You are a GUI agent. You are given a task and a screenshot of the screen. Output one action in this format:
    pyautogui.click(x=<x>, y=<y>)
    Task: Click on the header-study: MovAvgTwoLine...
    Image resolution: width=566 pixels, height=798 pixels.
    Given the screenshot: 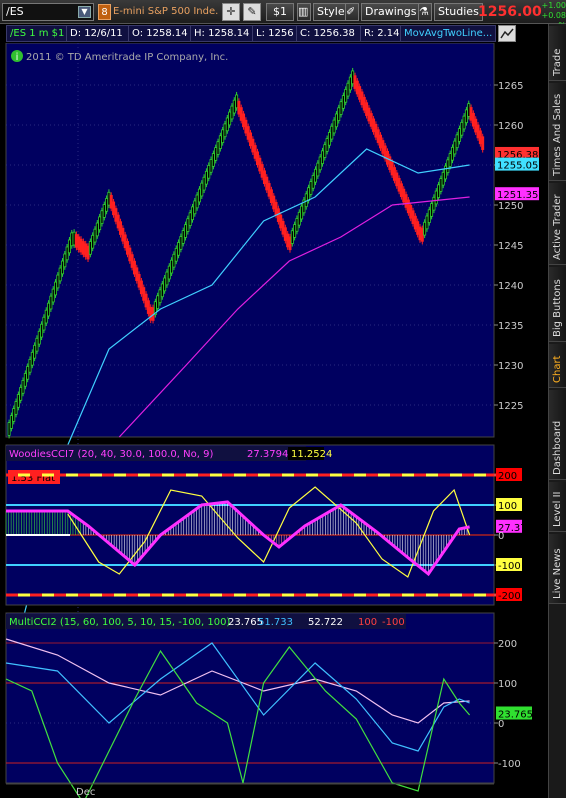 What is the action you would take?
    pyautogui.click(x=448, y=33)
    